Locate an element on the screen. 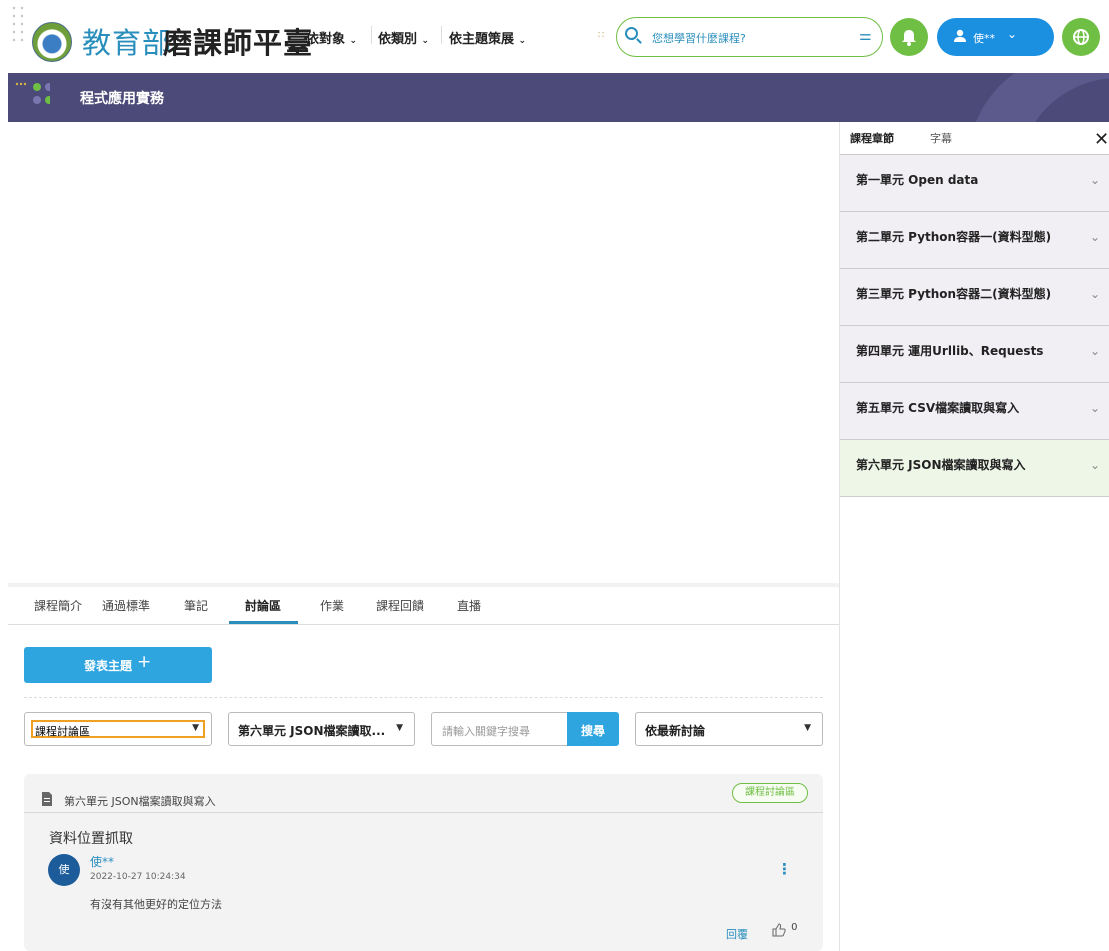  globe-icon is located at coordinates (1081, 37).